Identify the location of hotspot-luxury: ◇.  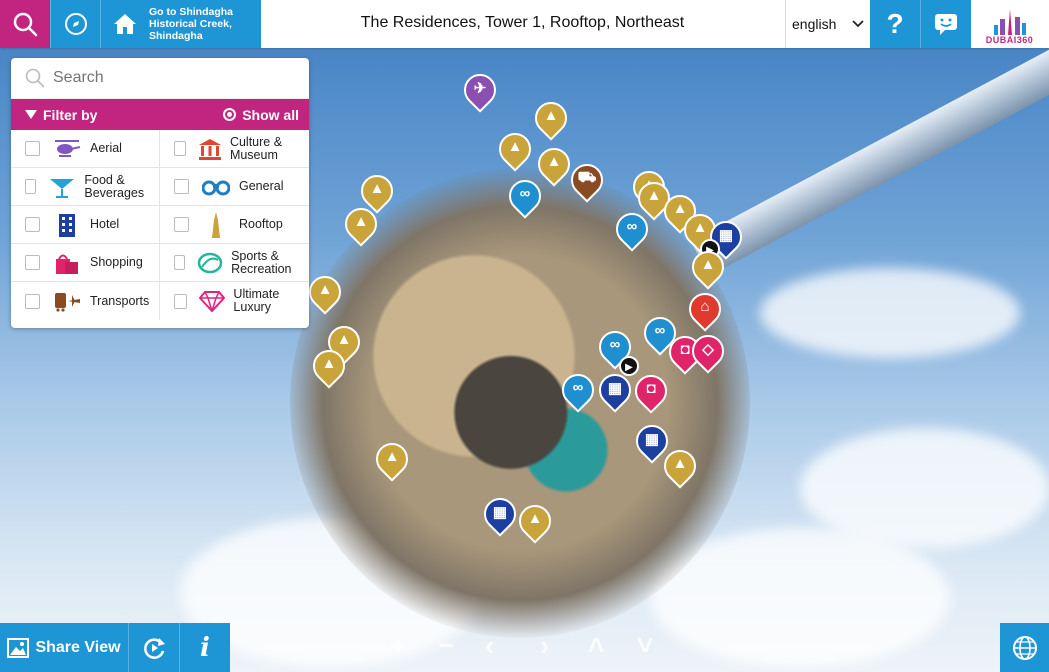
(708, 352).